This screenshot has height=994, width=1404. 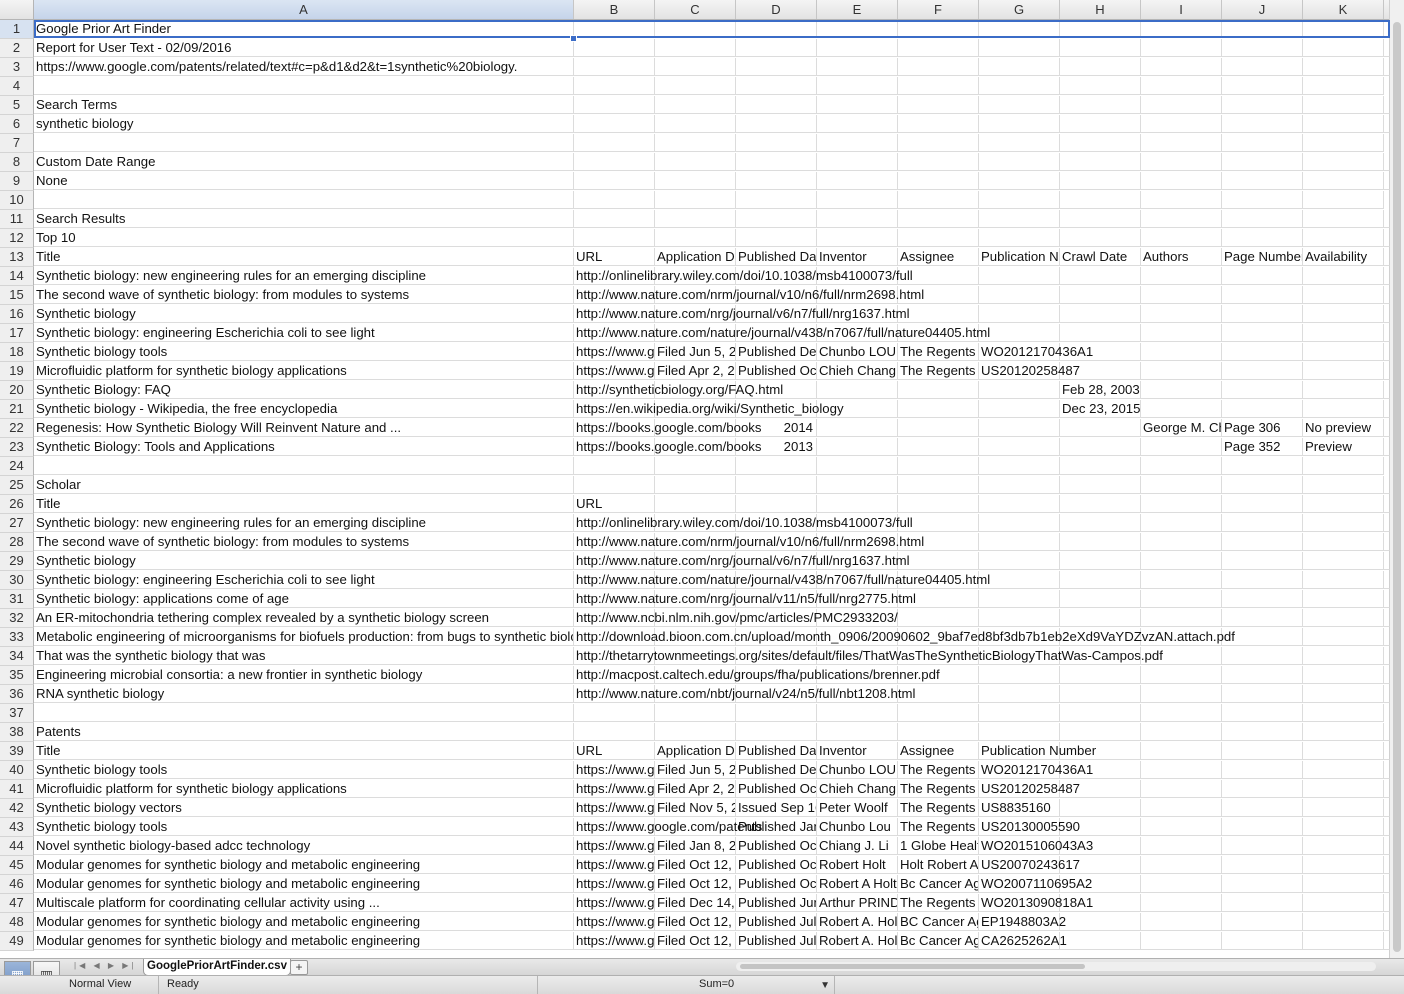 What do you see at coordinates (573, 38) in the screenshot?
I see `fill-handle` at bounding box center [573, 38].